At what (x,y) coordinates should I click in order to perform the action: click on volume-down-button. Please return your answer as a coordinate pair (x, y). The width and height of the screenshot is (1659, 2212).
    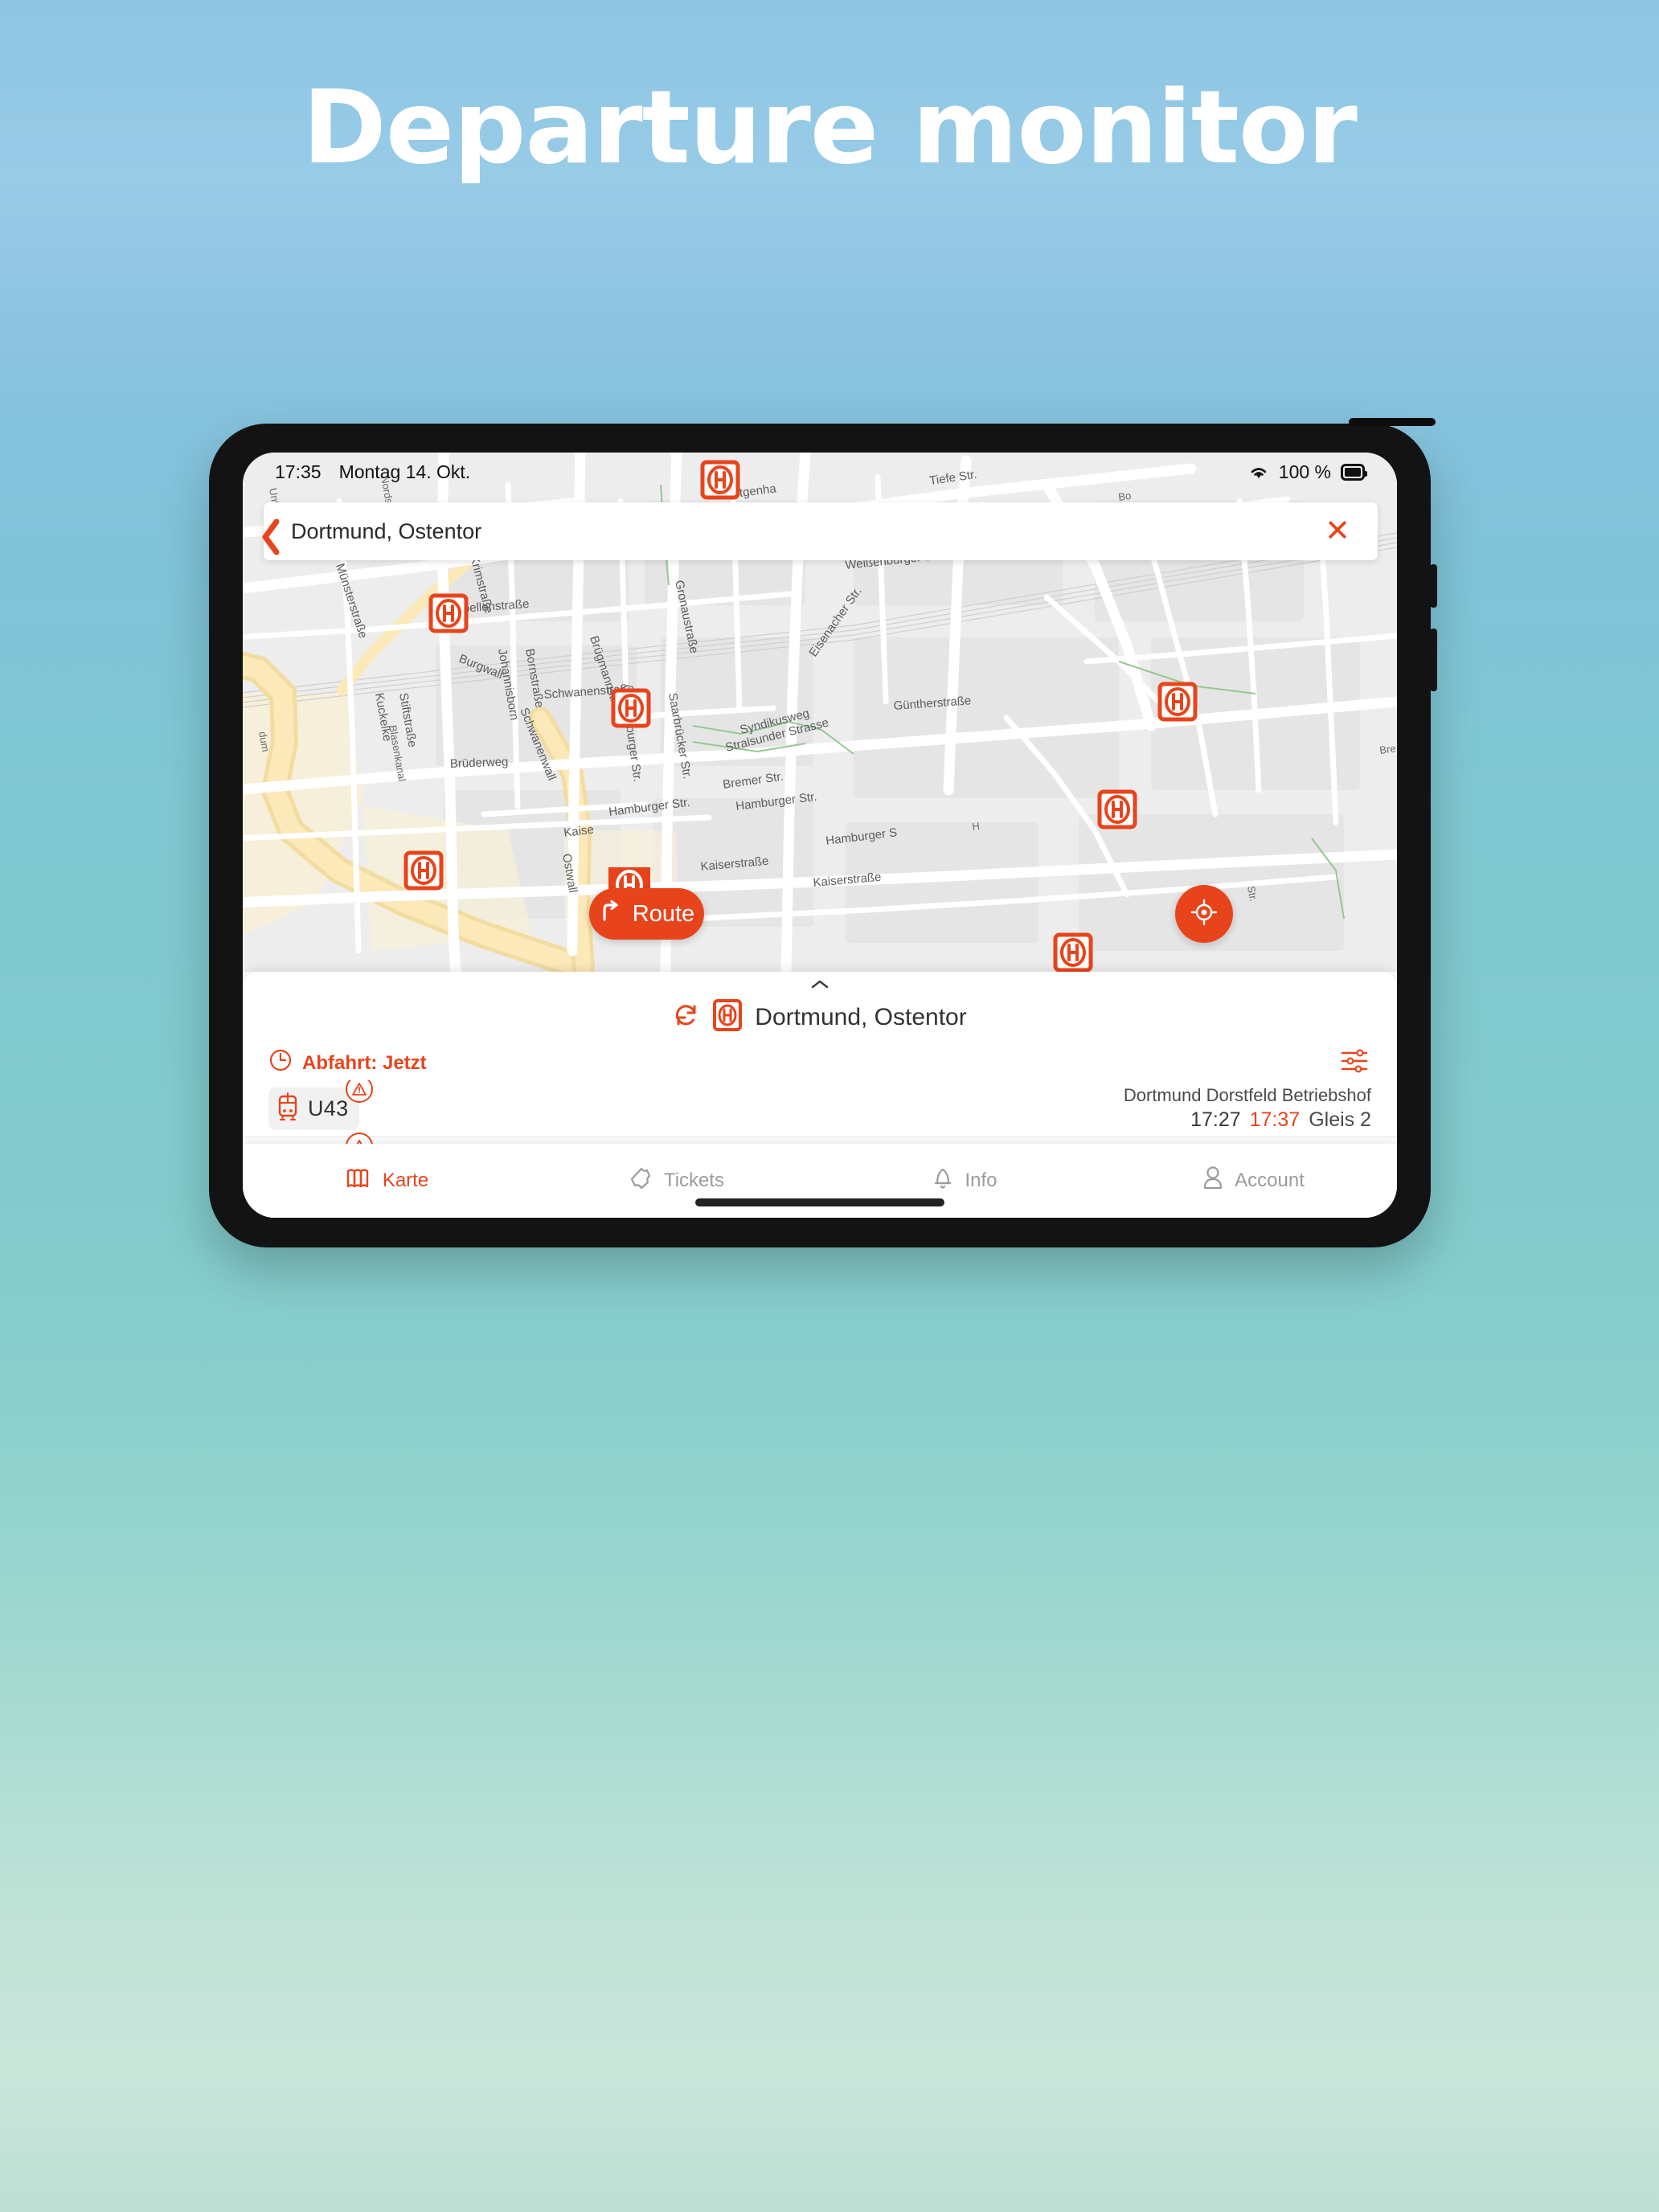
    Looking at the image, I should click on (1433, 660).